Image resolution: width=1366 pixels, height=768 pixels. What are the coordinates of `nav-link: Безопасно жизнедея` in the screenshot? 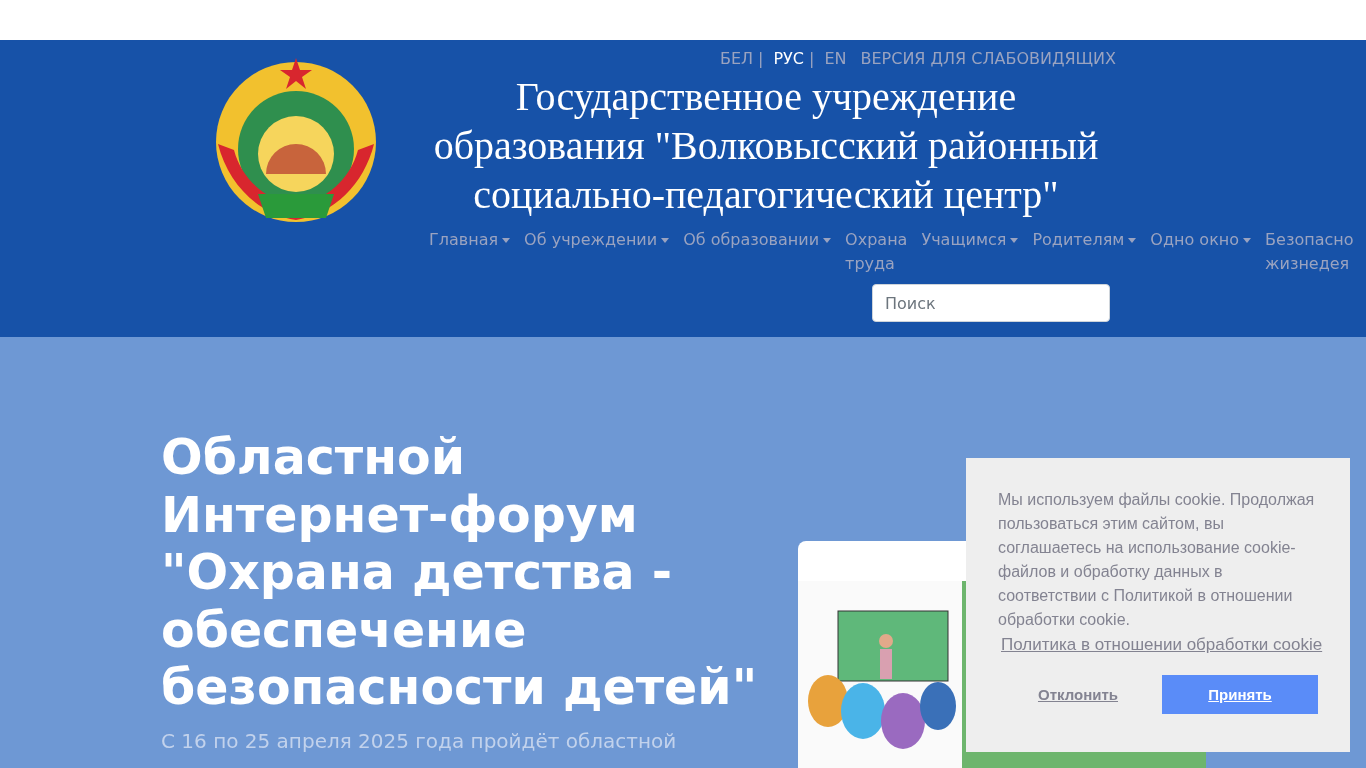 It's located at (1309, 252).